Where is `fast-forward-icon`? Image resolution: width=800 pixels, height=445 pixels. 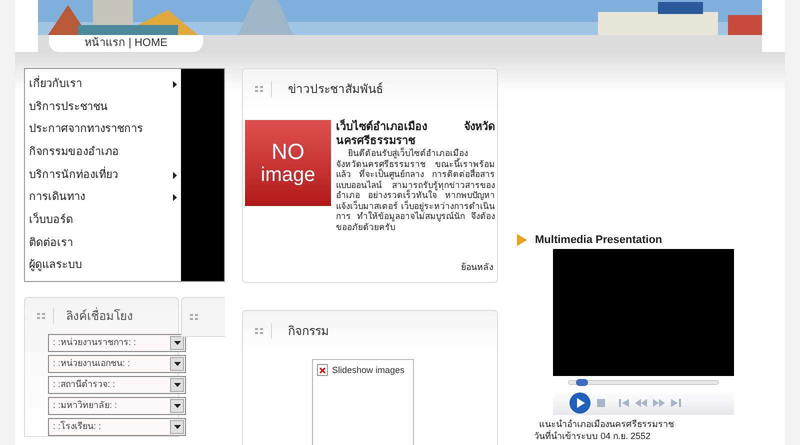 fast-forward-icon is located at coordinates (659, 402).